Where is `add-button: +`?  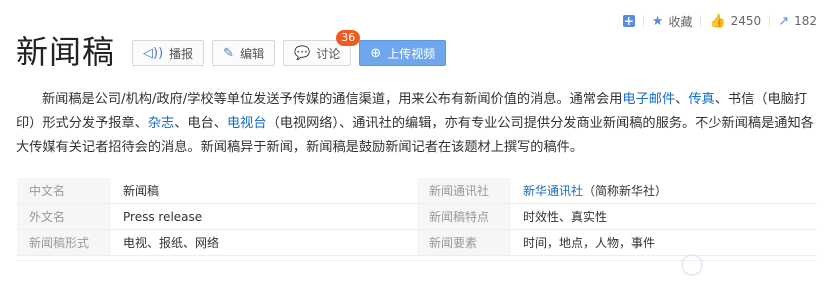 add-button: + is located at coordinates (629, 21).